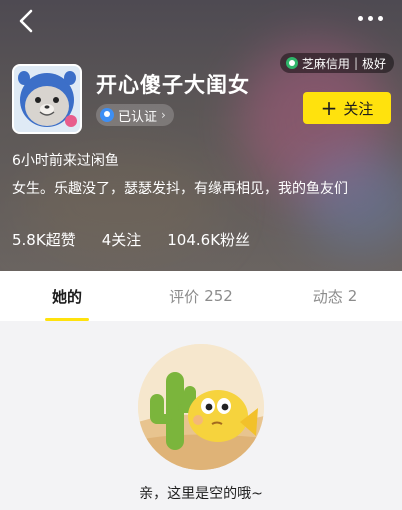 Image resolution: width=402 pixels, height=510 pixels. Describe the element at coordinates (291, 63) in the screenshot. I see `zhima-credit-icon` at that location.